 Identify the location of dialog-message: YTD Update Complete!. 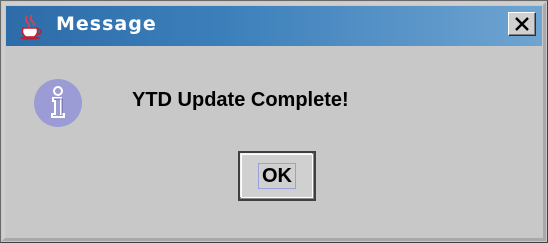
(240, 100).